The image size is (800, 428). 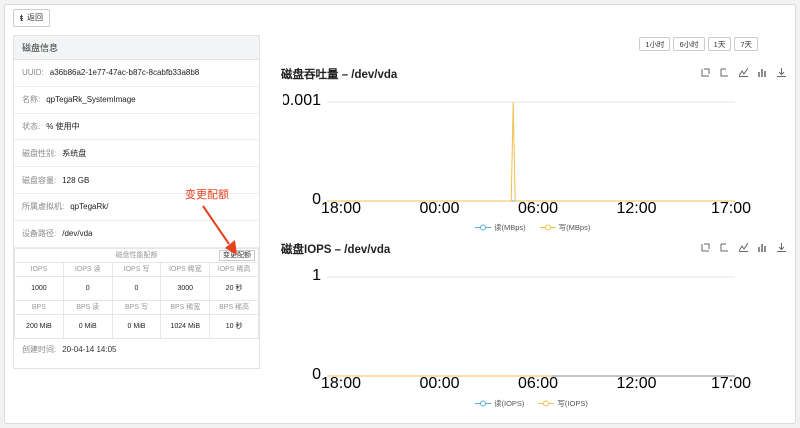 What do you see at coordinates (136, 256) in the screenshot?
I see `qos-caption: 磁盘性能配额` at bounding box center [136, 256].